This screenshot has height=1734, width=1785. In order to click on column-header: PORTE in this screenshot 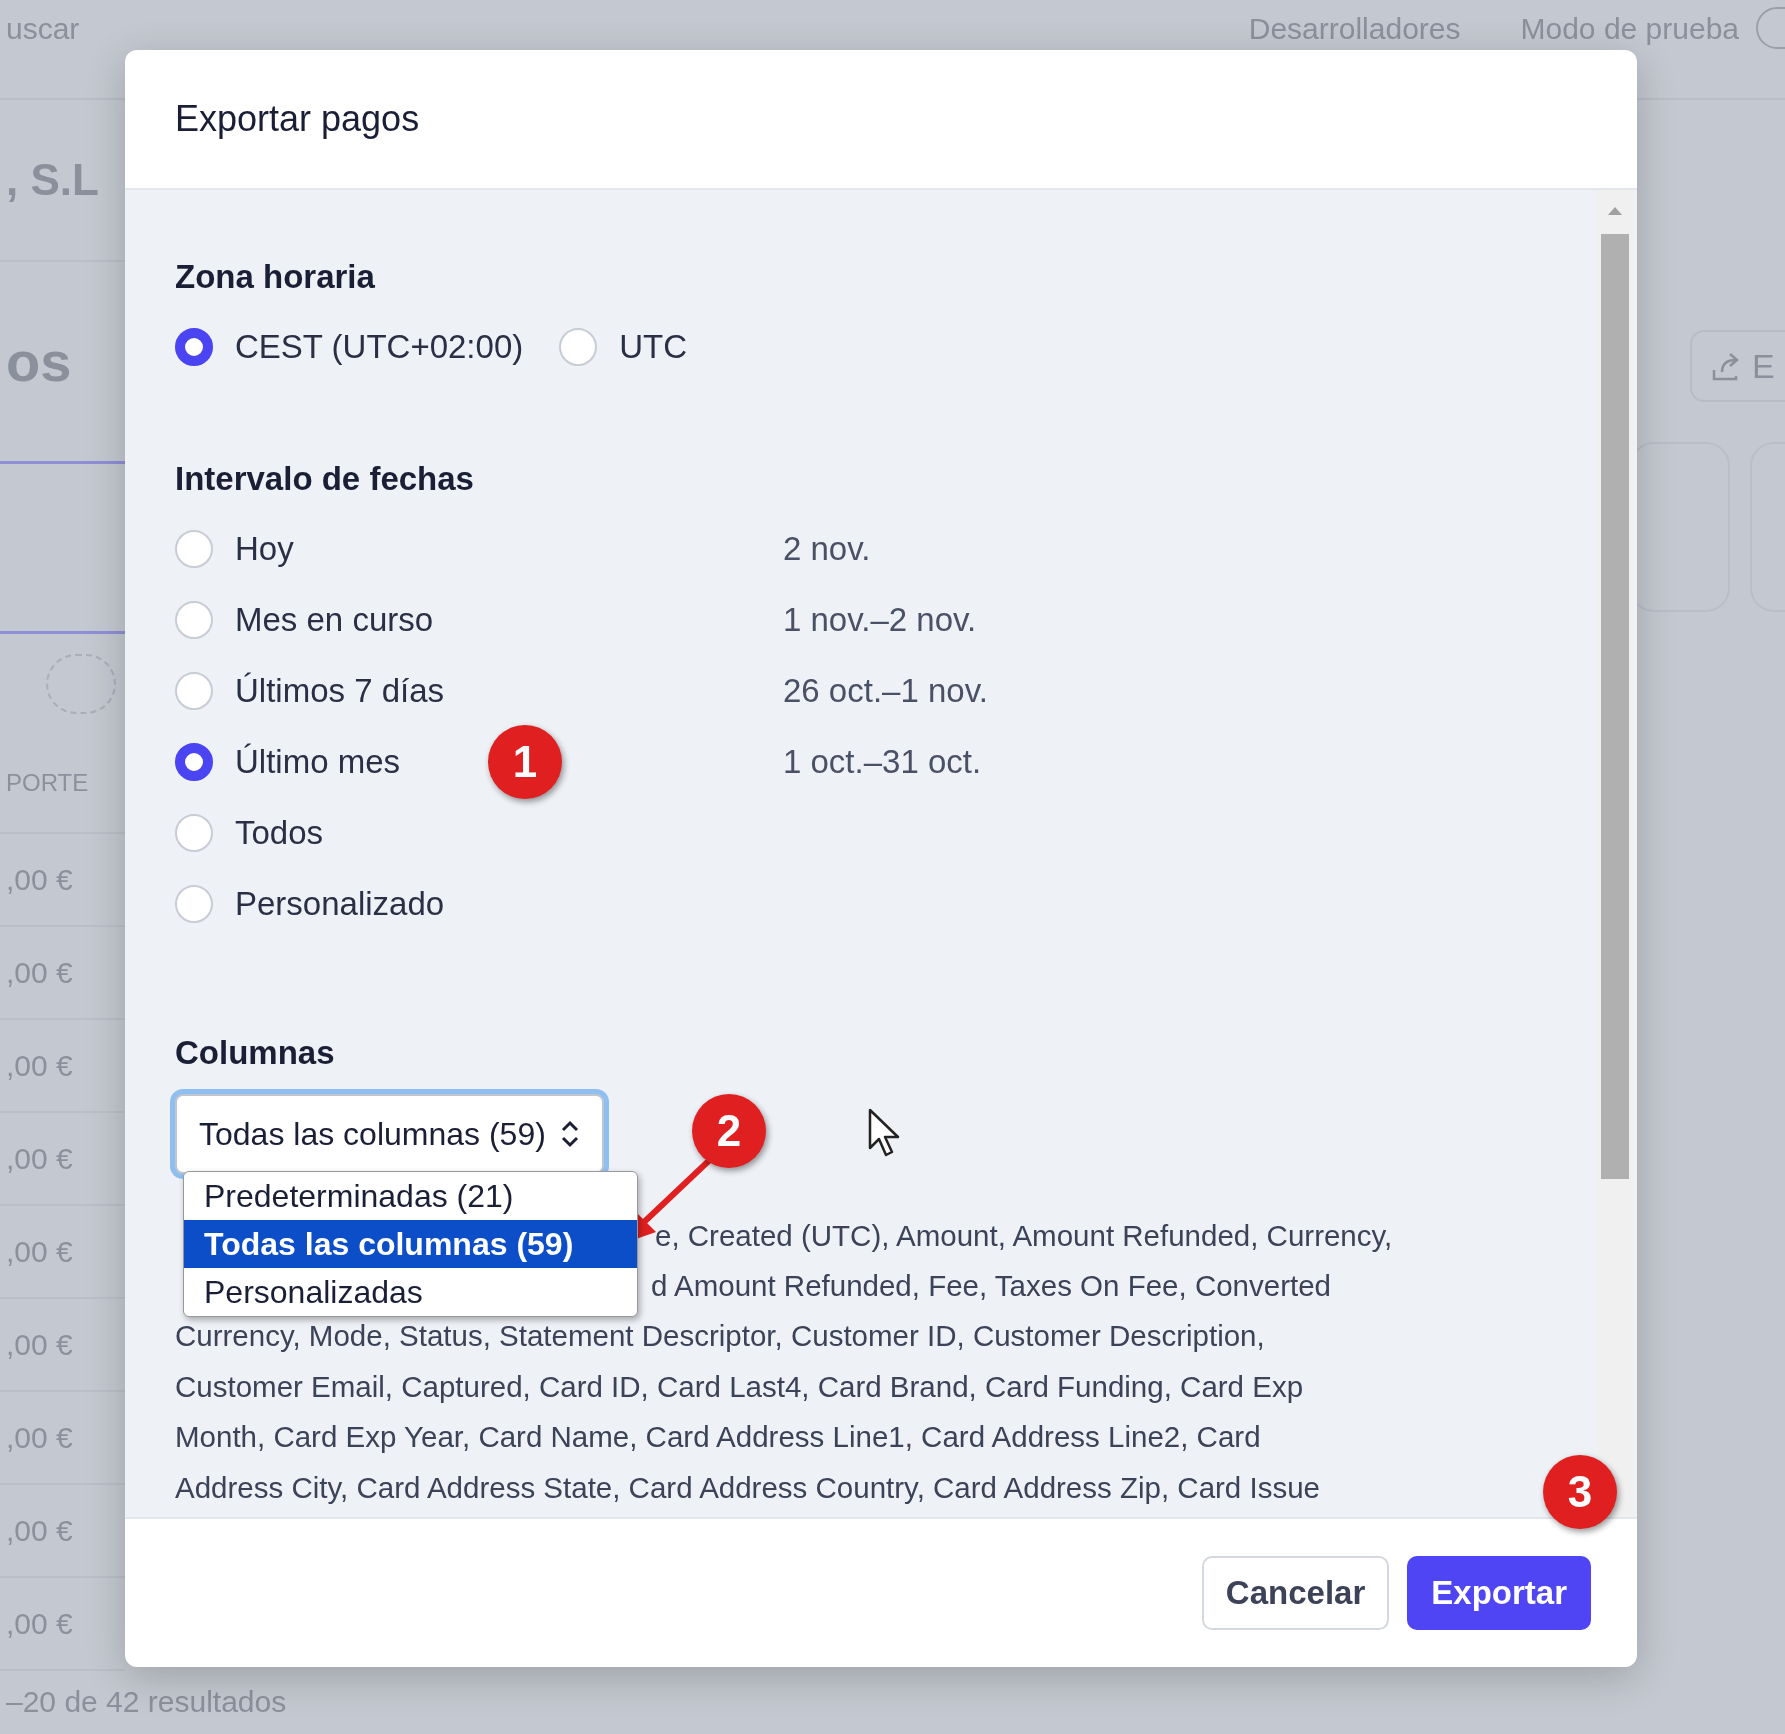, I will do `click(47, 783)`.